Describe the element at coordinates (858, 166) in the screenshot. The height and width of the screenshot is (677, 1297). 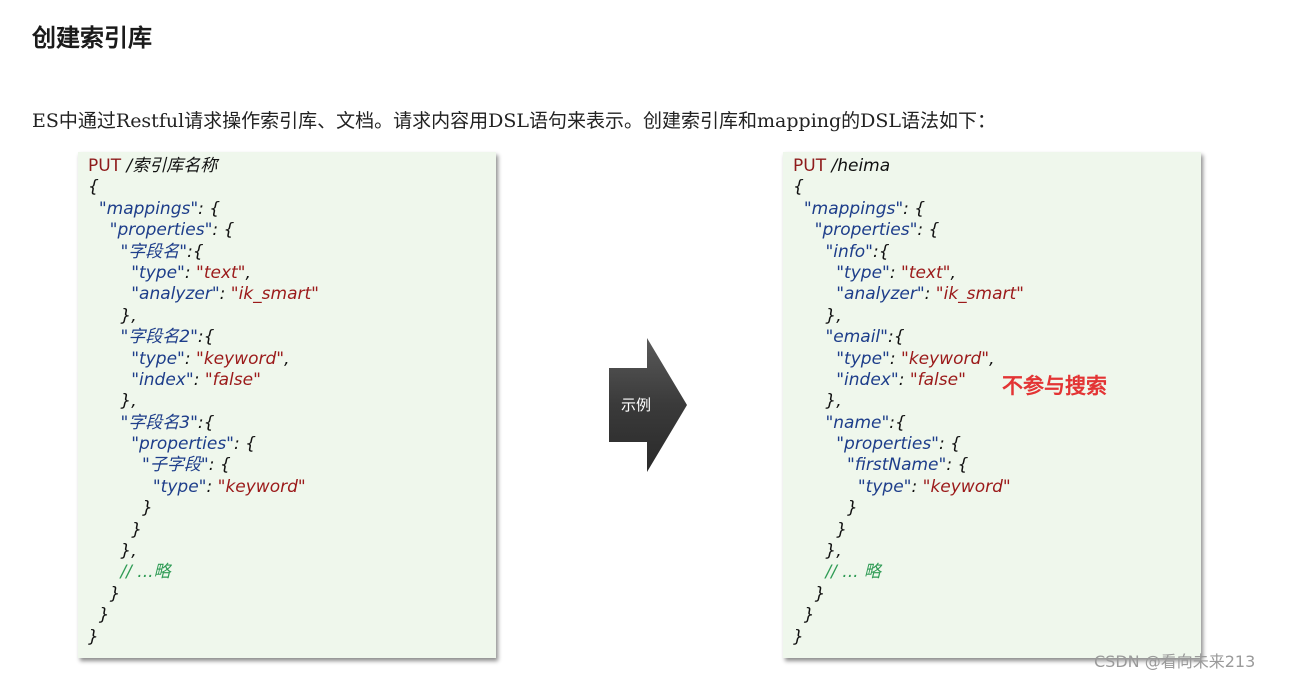
I see `request-path: /heima` at that location.